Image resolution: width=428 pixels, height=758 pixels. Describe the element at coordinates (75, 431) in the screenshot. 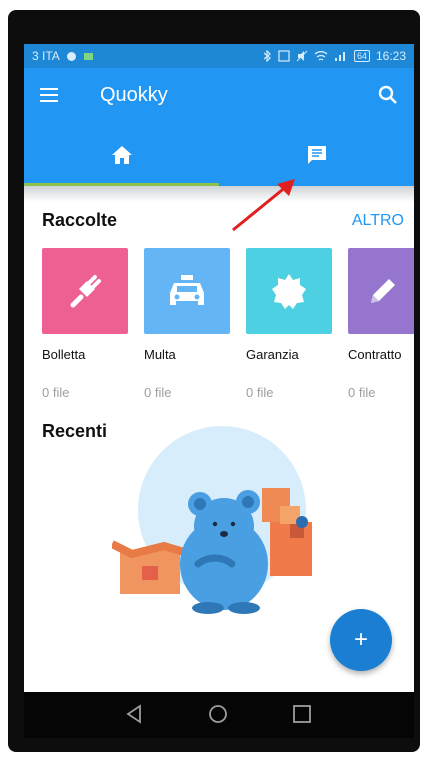

I see `recenti-title: Recenti` at that location.